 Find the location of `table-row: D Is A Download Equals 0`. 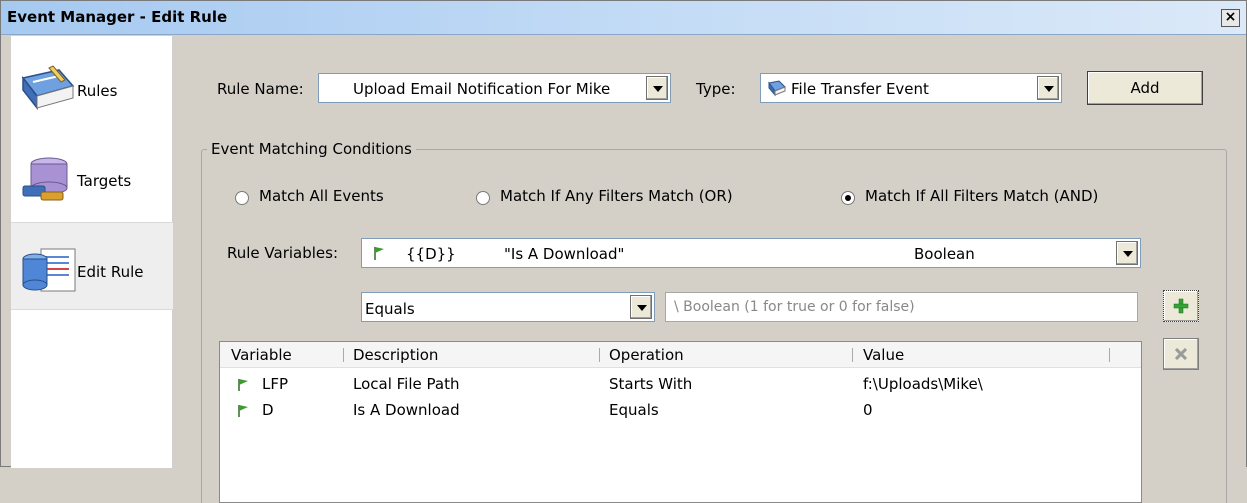

table-row: D Is A Download Equals 0 is located at coordinates (680, 411).